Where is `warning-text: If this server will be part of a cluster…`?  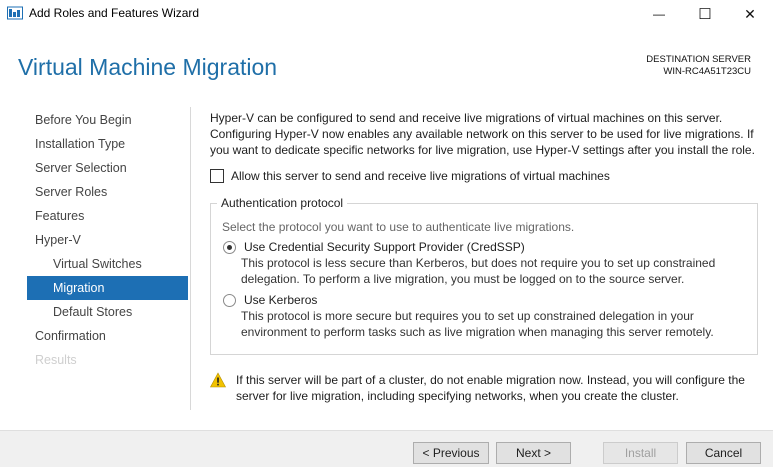
warning-text: If this server will be part of a cluster… is located at coordinates (490, 388).